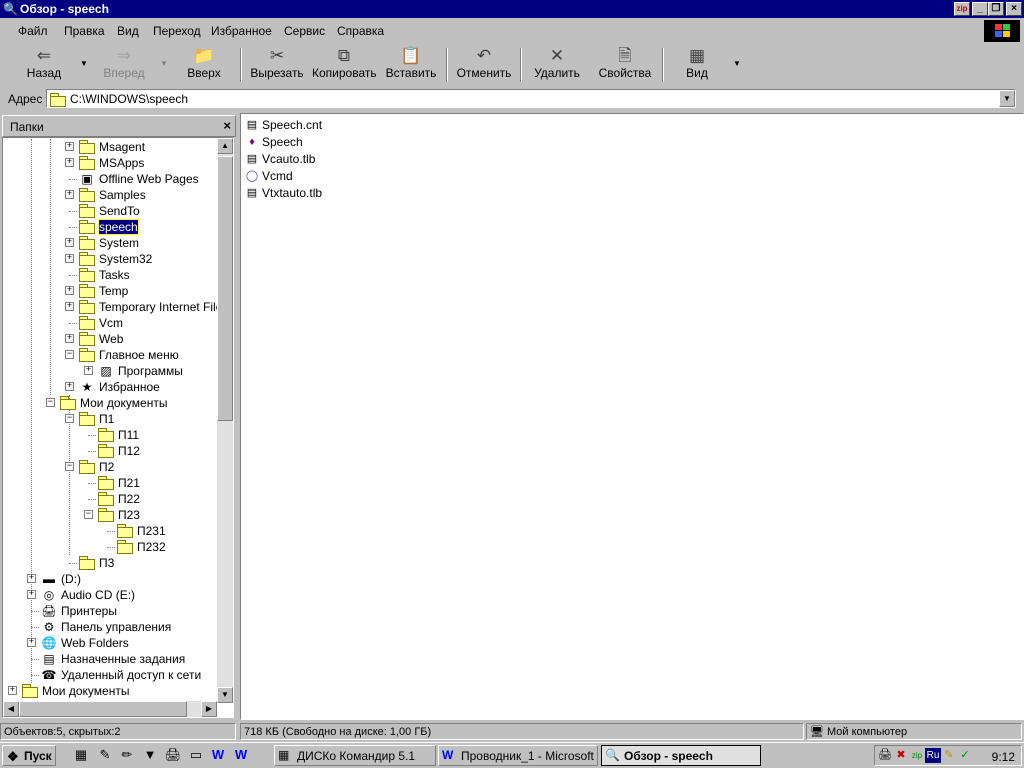 The width and height of the screenshot is (1024, 768). Describe the element at coordinates (115, 307) in the screenshot. I see `tree-item: + Temporary Internet Files` at that location.